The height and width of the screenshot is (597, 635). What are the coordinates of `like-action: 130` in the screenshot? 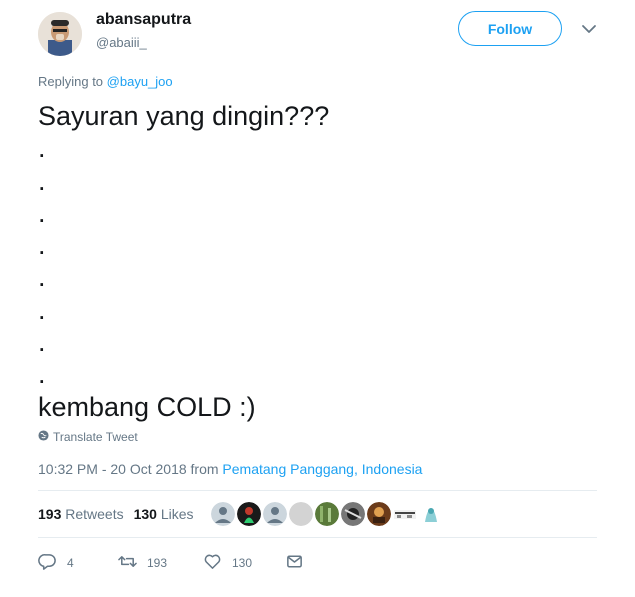 It's located at (244, 563).